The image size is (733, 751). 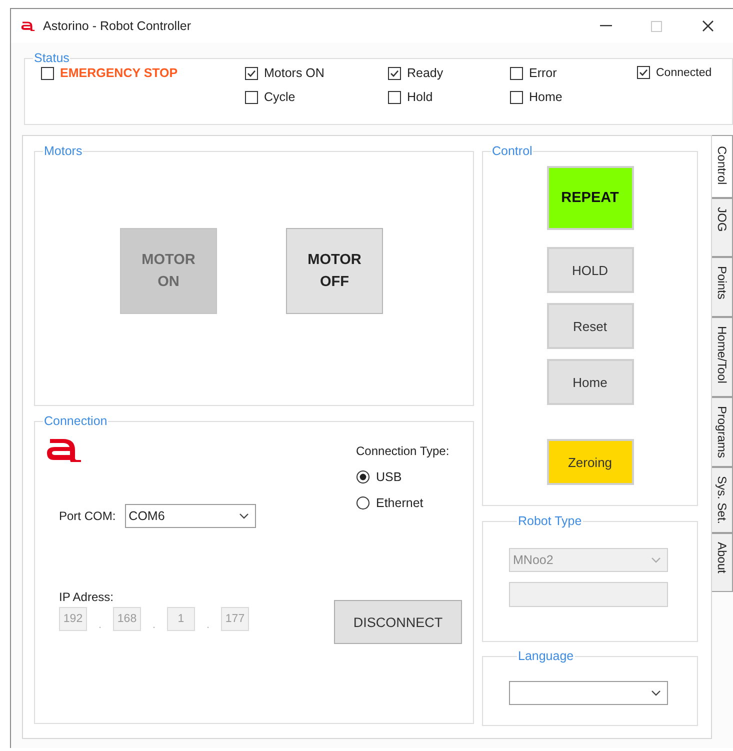 What do you see at coordinates (606, 26) in the screenshot?
I see `minimize-icon` at bounding box center [606, 26].